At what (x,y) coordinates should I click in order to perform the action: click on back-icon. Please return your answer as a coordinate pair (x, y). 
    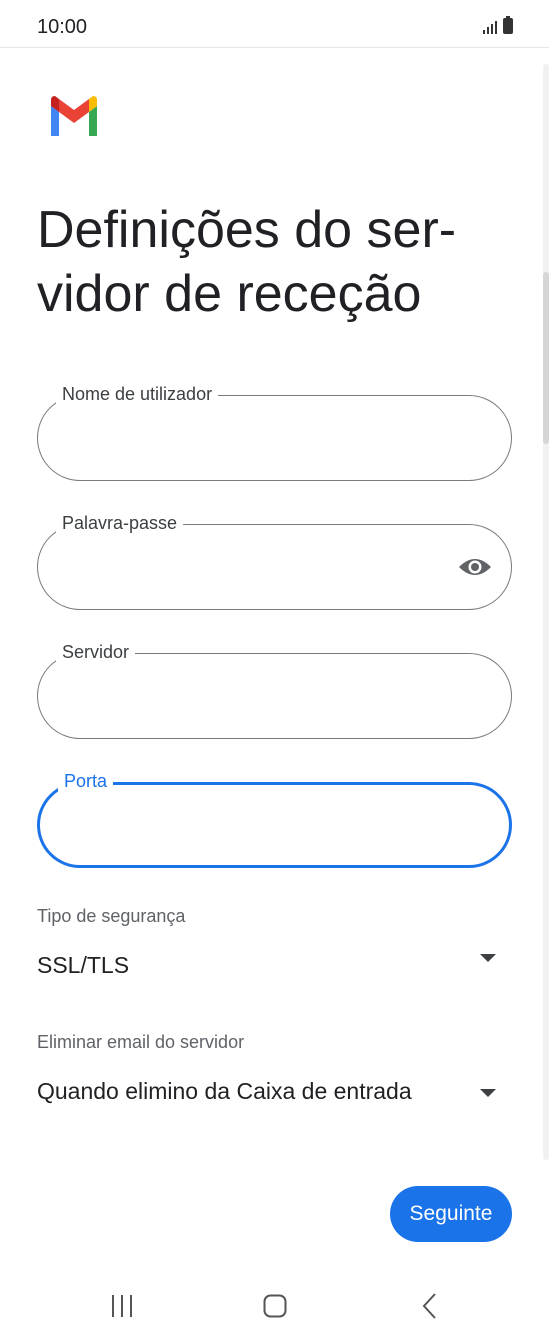
    Looking at the image, I should click on (430, 1306).